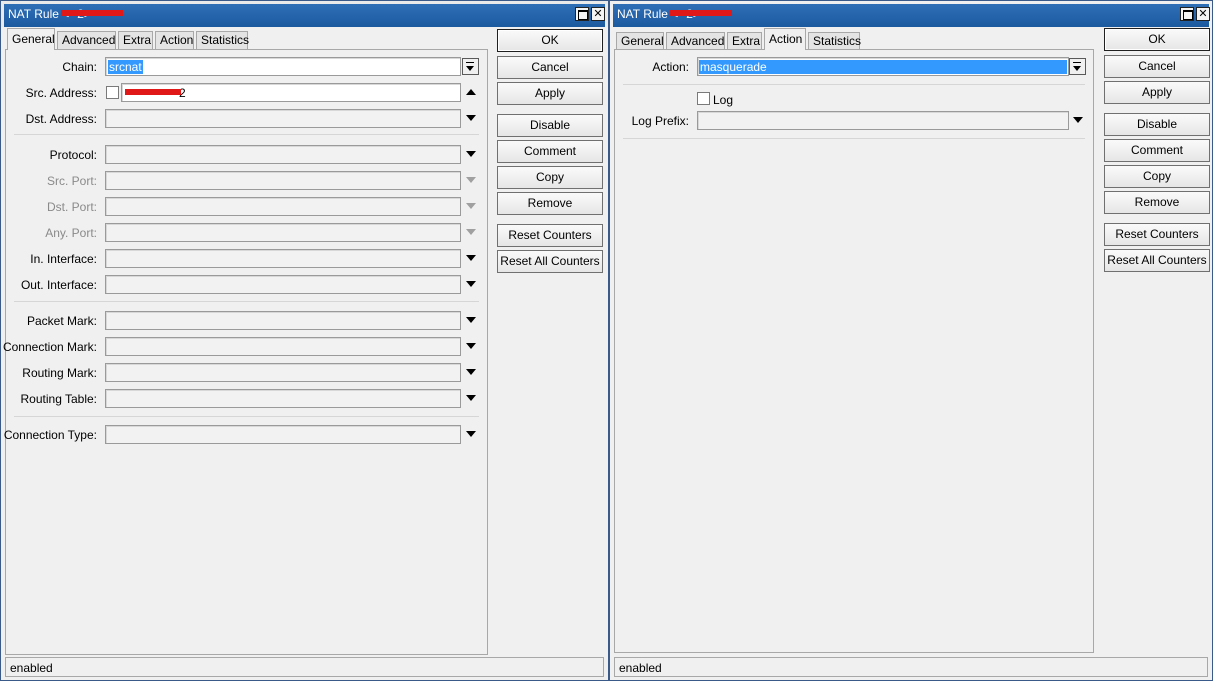 The image size is (1213, 681). What do you see at coordinates (471, 154) in the screenshot?
I see `protocol-dropdown-icon` at bounding box center [471, 154].